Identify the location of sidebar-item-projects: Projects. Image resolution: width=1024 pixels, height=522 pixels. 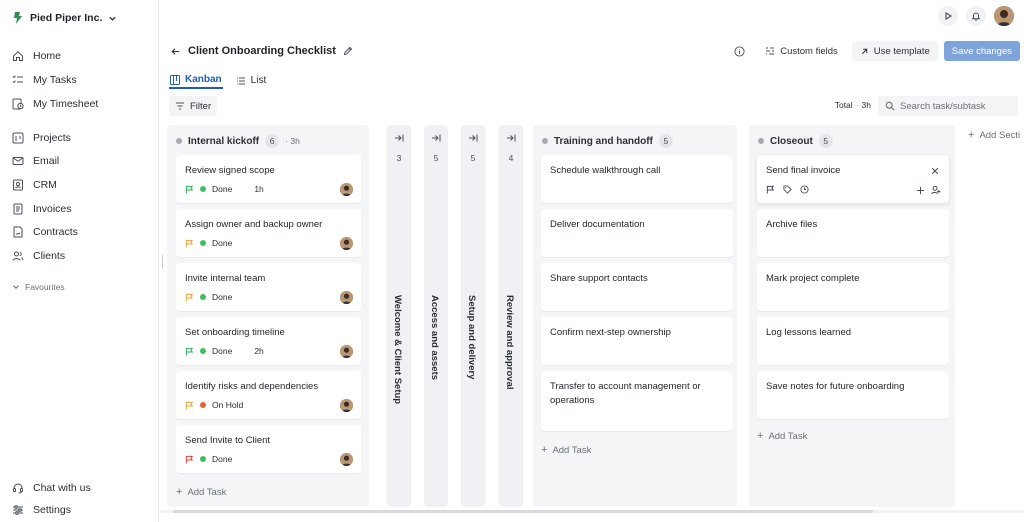
(41, 138).